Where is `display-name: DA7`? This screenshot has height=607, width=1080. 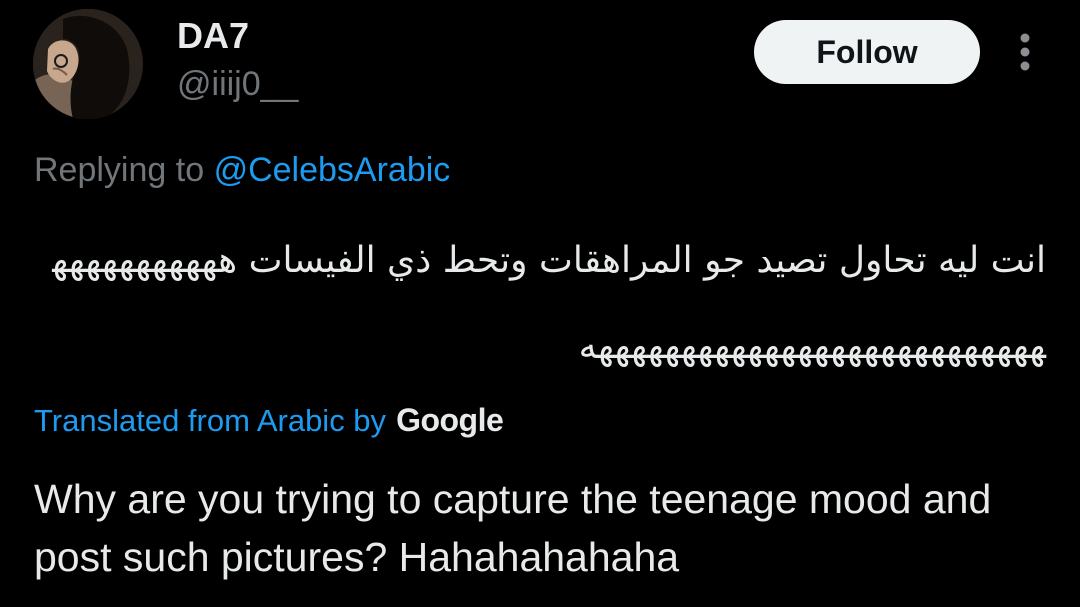
display-name: DA7 is located at coordinates (213, 36).